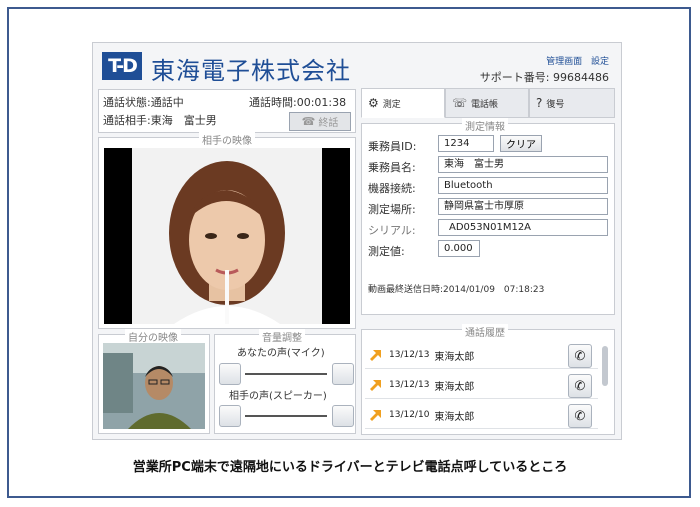 The height and width of the screenshot is (507, 700). I want to click on call-status-value: 通話中, so click(167, 102).